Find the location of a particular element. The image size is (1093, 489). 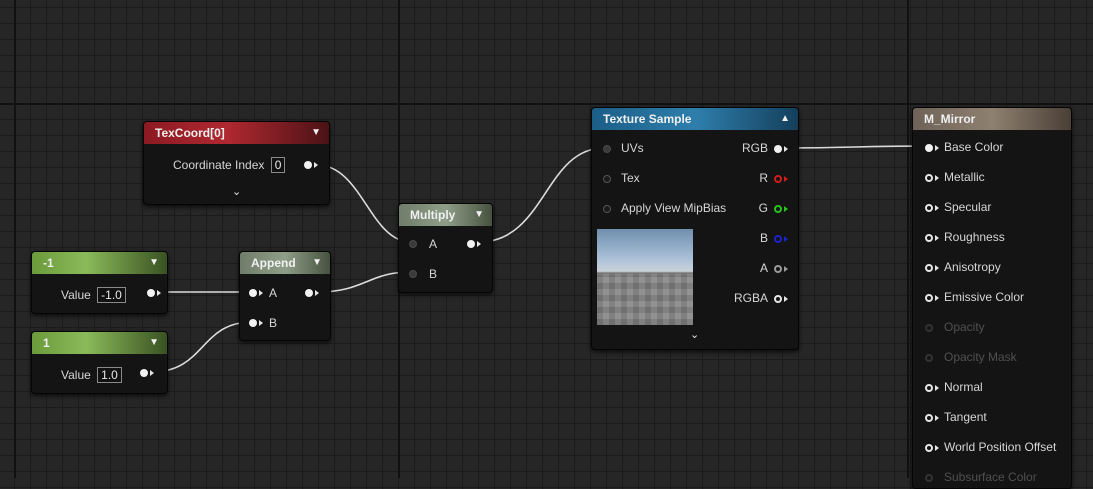

base-color-input-label: Base Color is located at coordinates (974, 147).